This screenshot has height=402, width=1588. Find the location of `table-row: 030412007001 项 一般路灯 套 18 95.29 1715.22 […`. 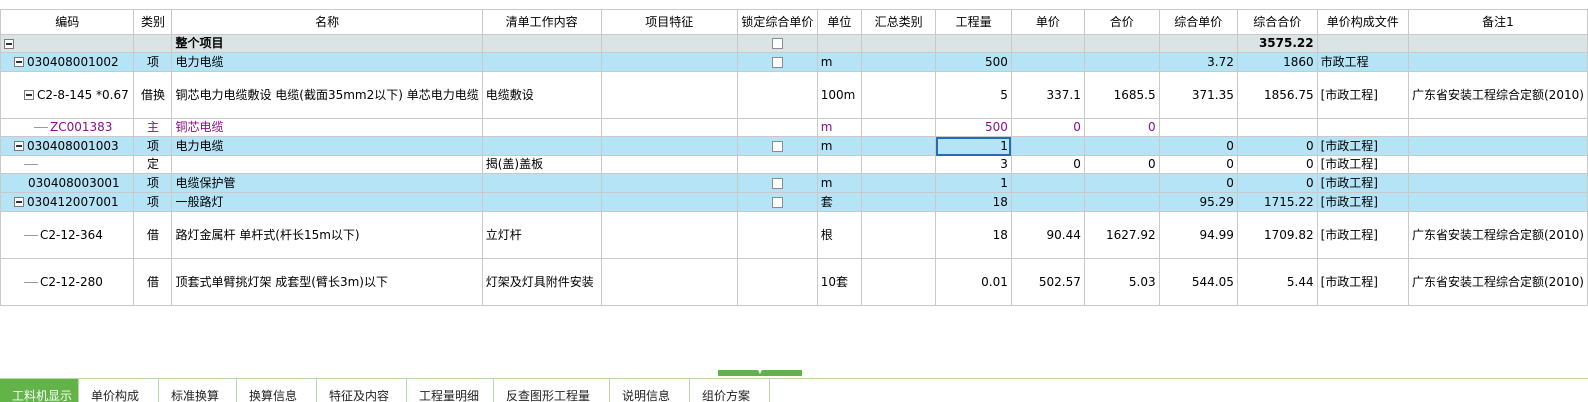

table-row: 030412007001 项 一般路灯 套 18 95.29 1715.22 [… is located at coordinates (794, 202).